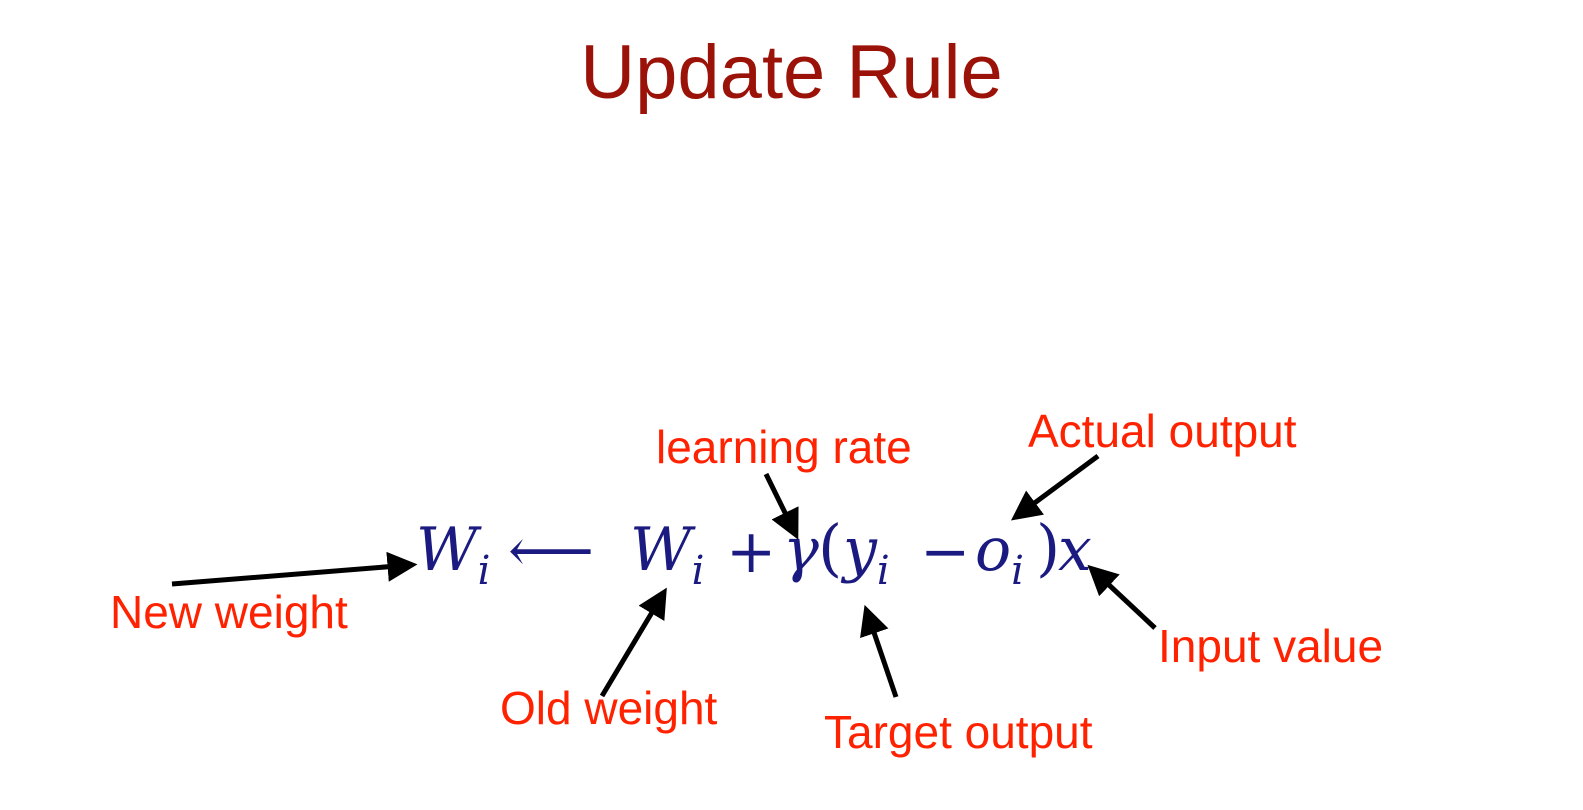  What do you see at coordinates (1122, 597) in the screenshot?
I see `arrow-input-value` at bounding box center [1122, 597].